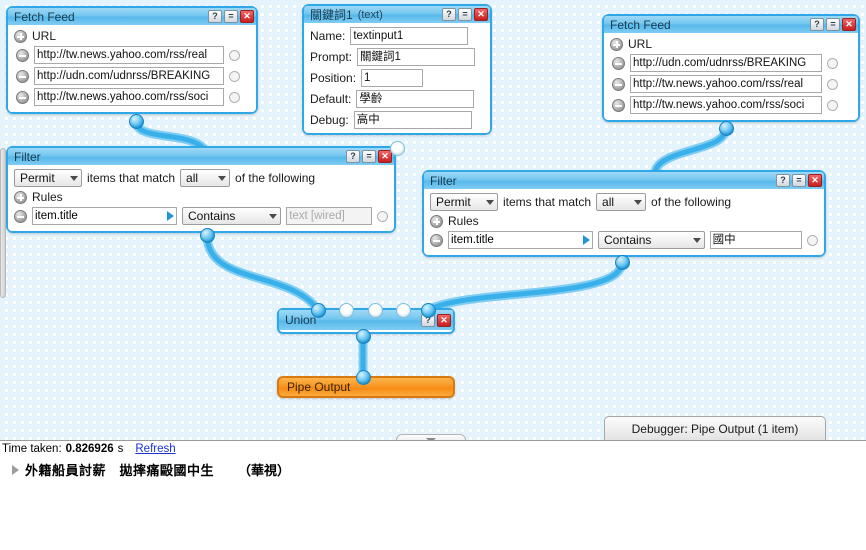 Image resolution: width=866 pixels, height=550 pixels. What do you see at coordinates (412, 120) in the screenshot?
I see `debug-field: 高中` at bounding box center [412, 120].